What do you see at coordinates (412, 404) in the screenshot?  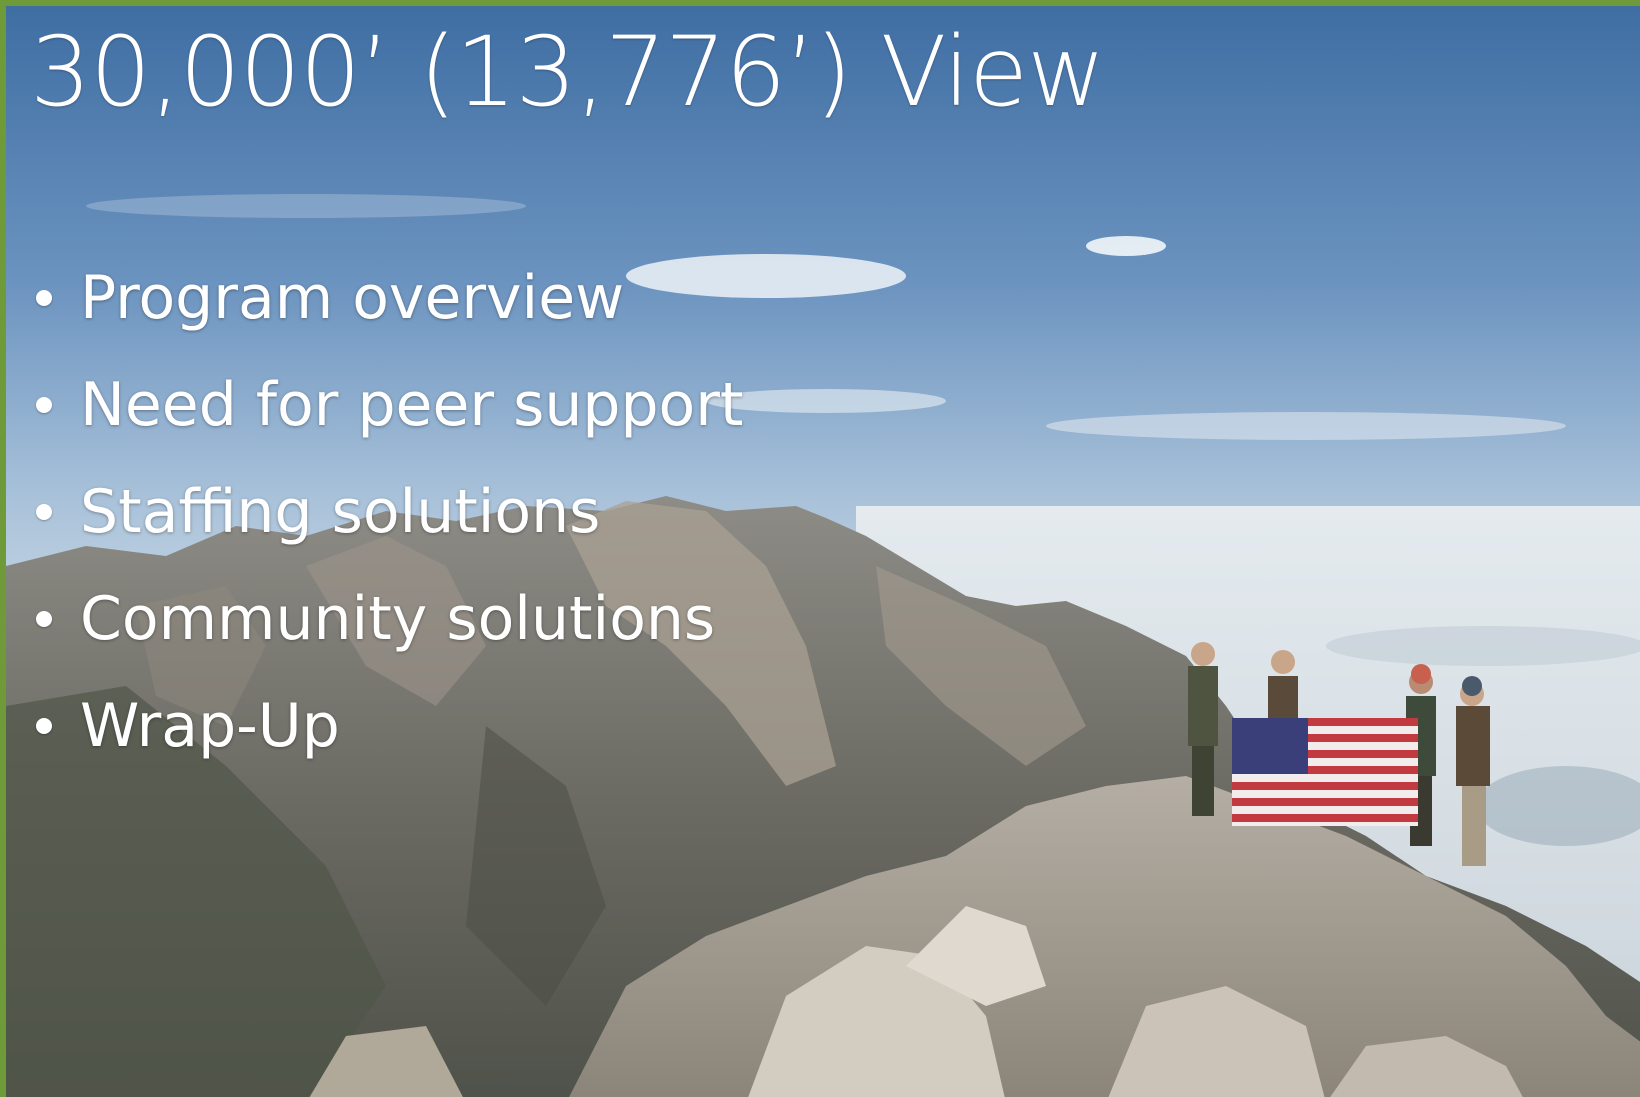 I see `agenda-item-label: Need for peer support` at bounding box center [412, 404].